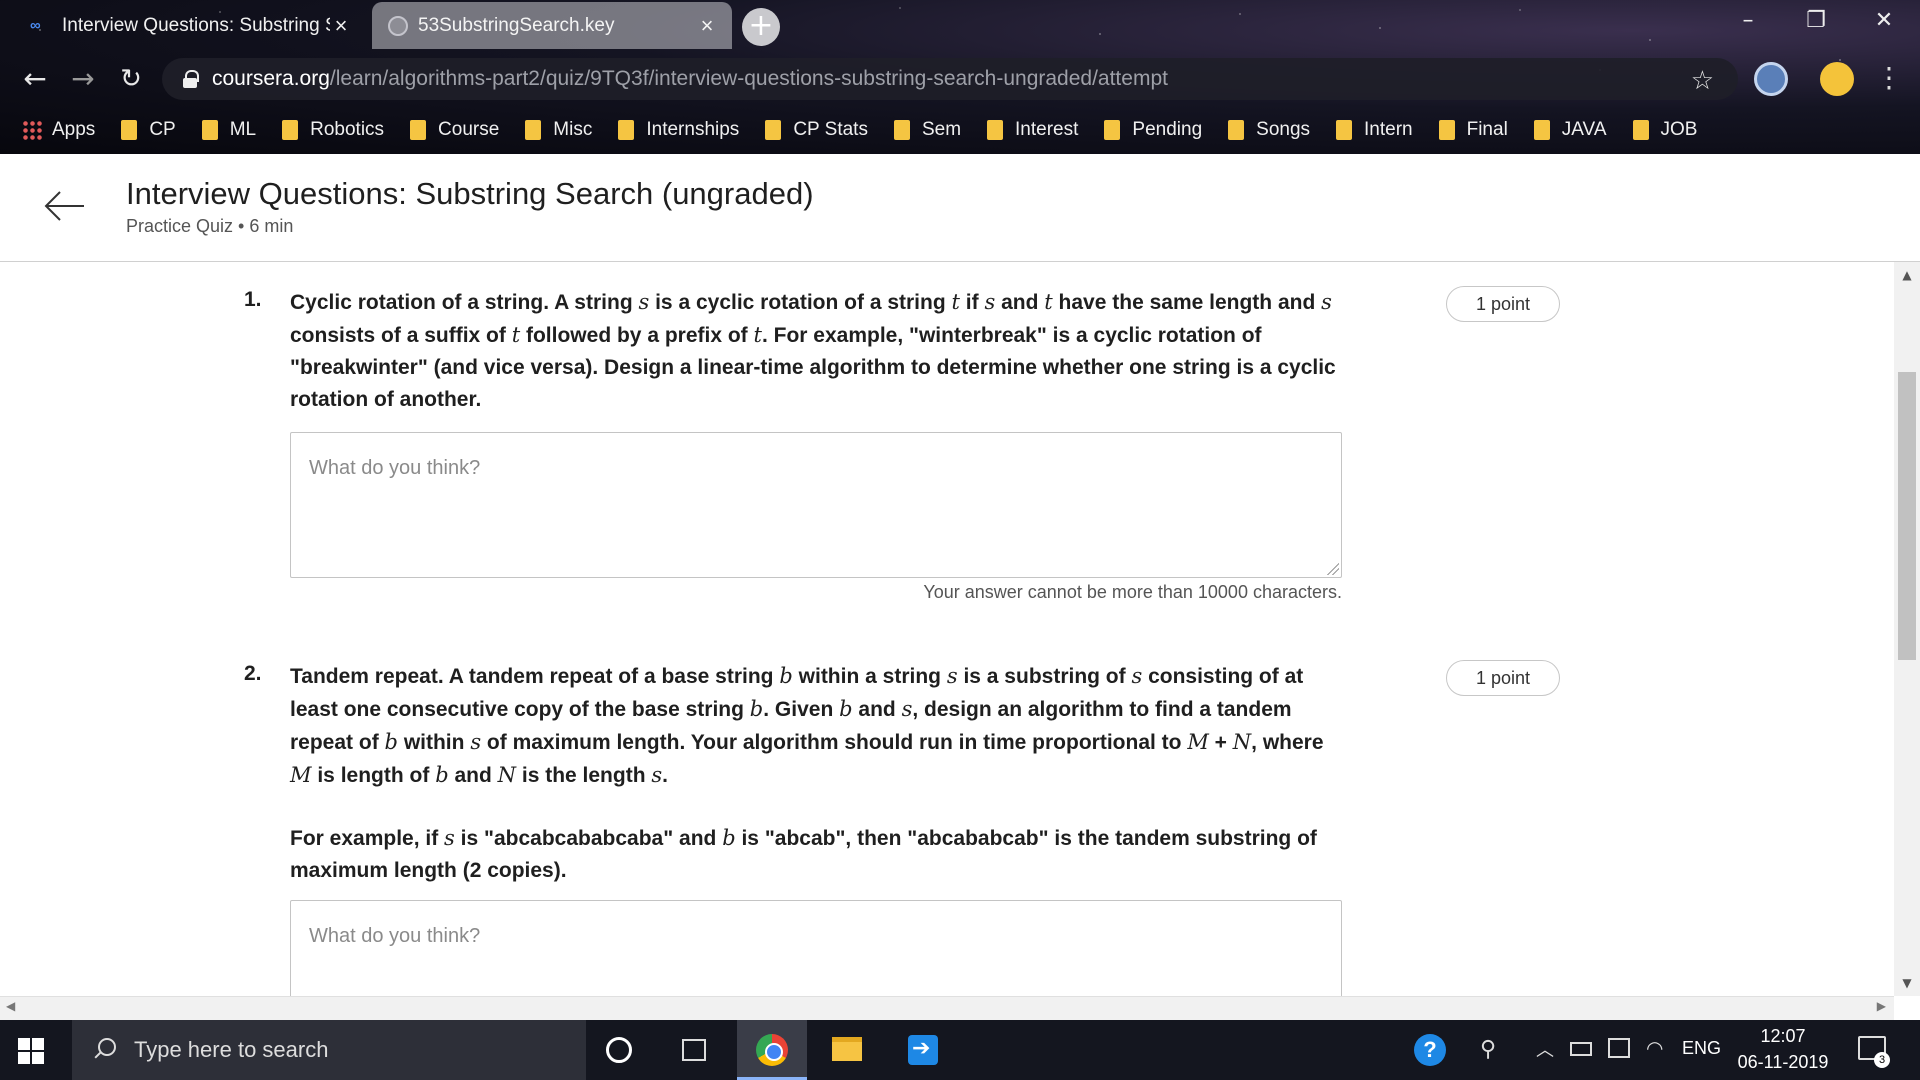 This screenshot has width=1920, height=1080. Describe the element at coordinates (761, 27) in the screenshot. I see `new-tab-button: +` at that location.